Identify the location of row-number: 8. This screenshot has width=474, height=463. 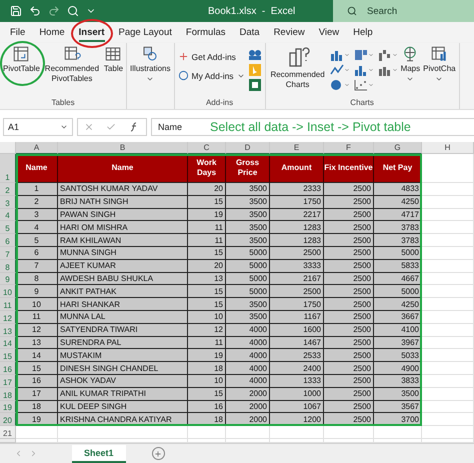
(8, 266).